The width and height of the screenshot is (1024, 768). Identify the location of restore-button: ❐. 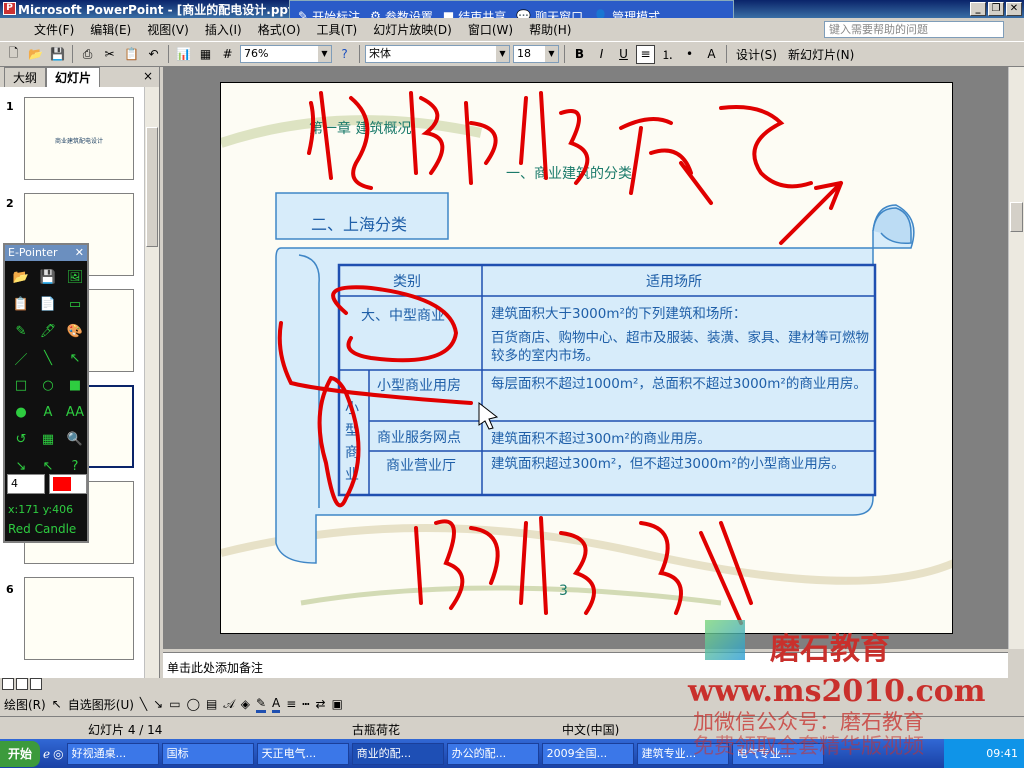
(996, 9).